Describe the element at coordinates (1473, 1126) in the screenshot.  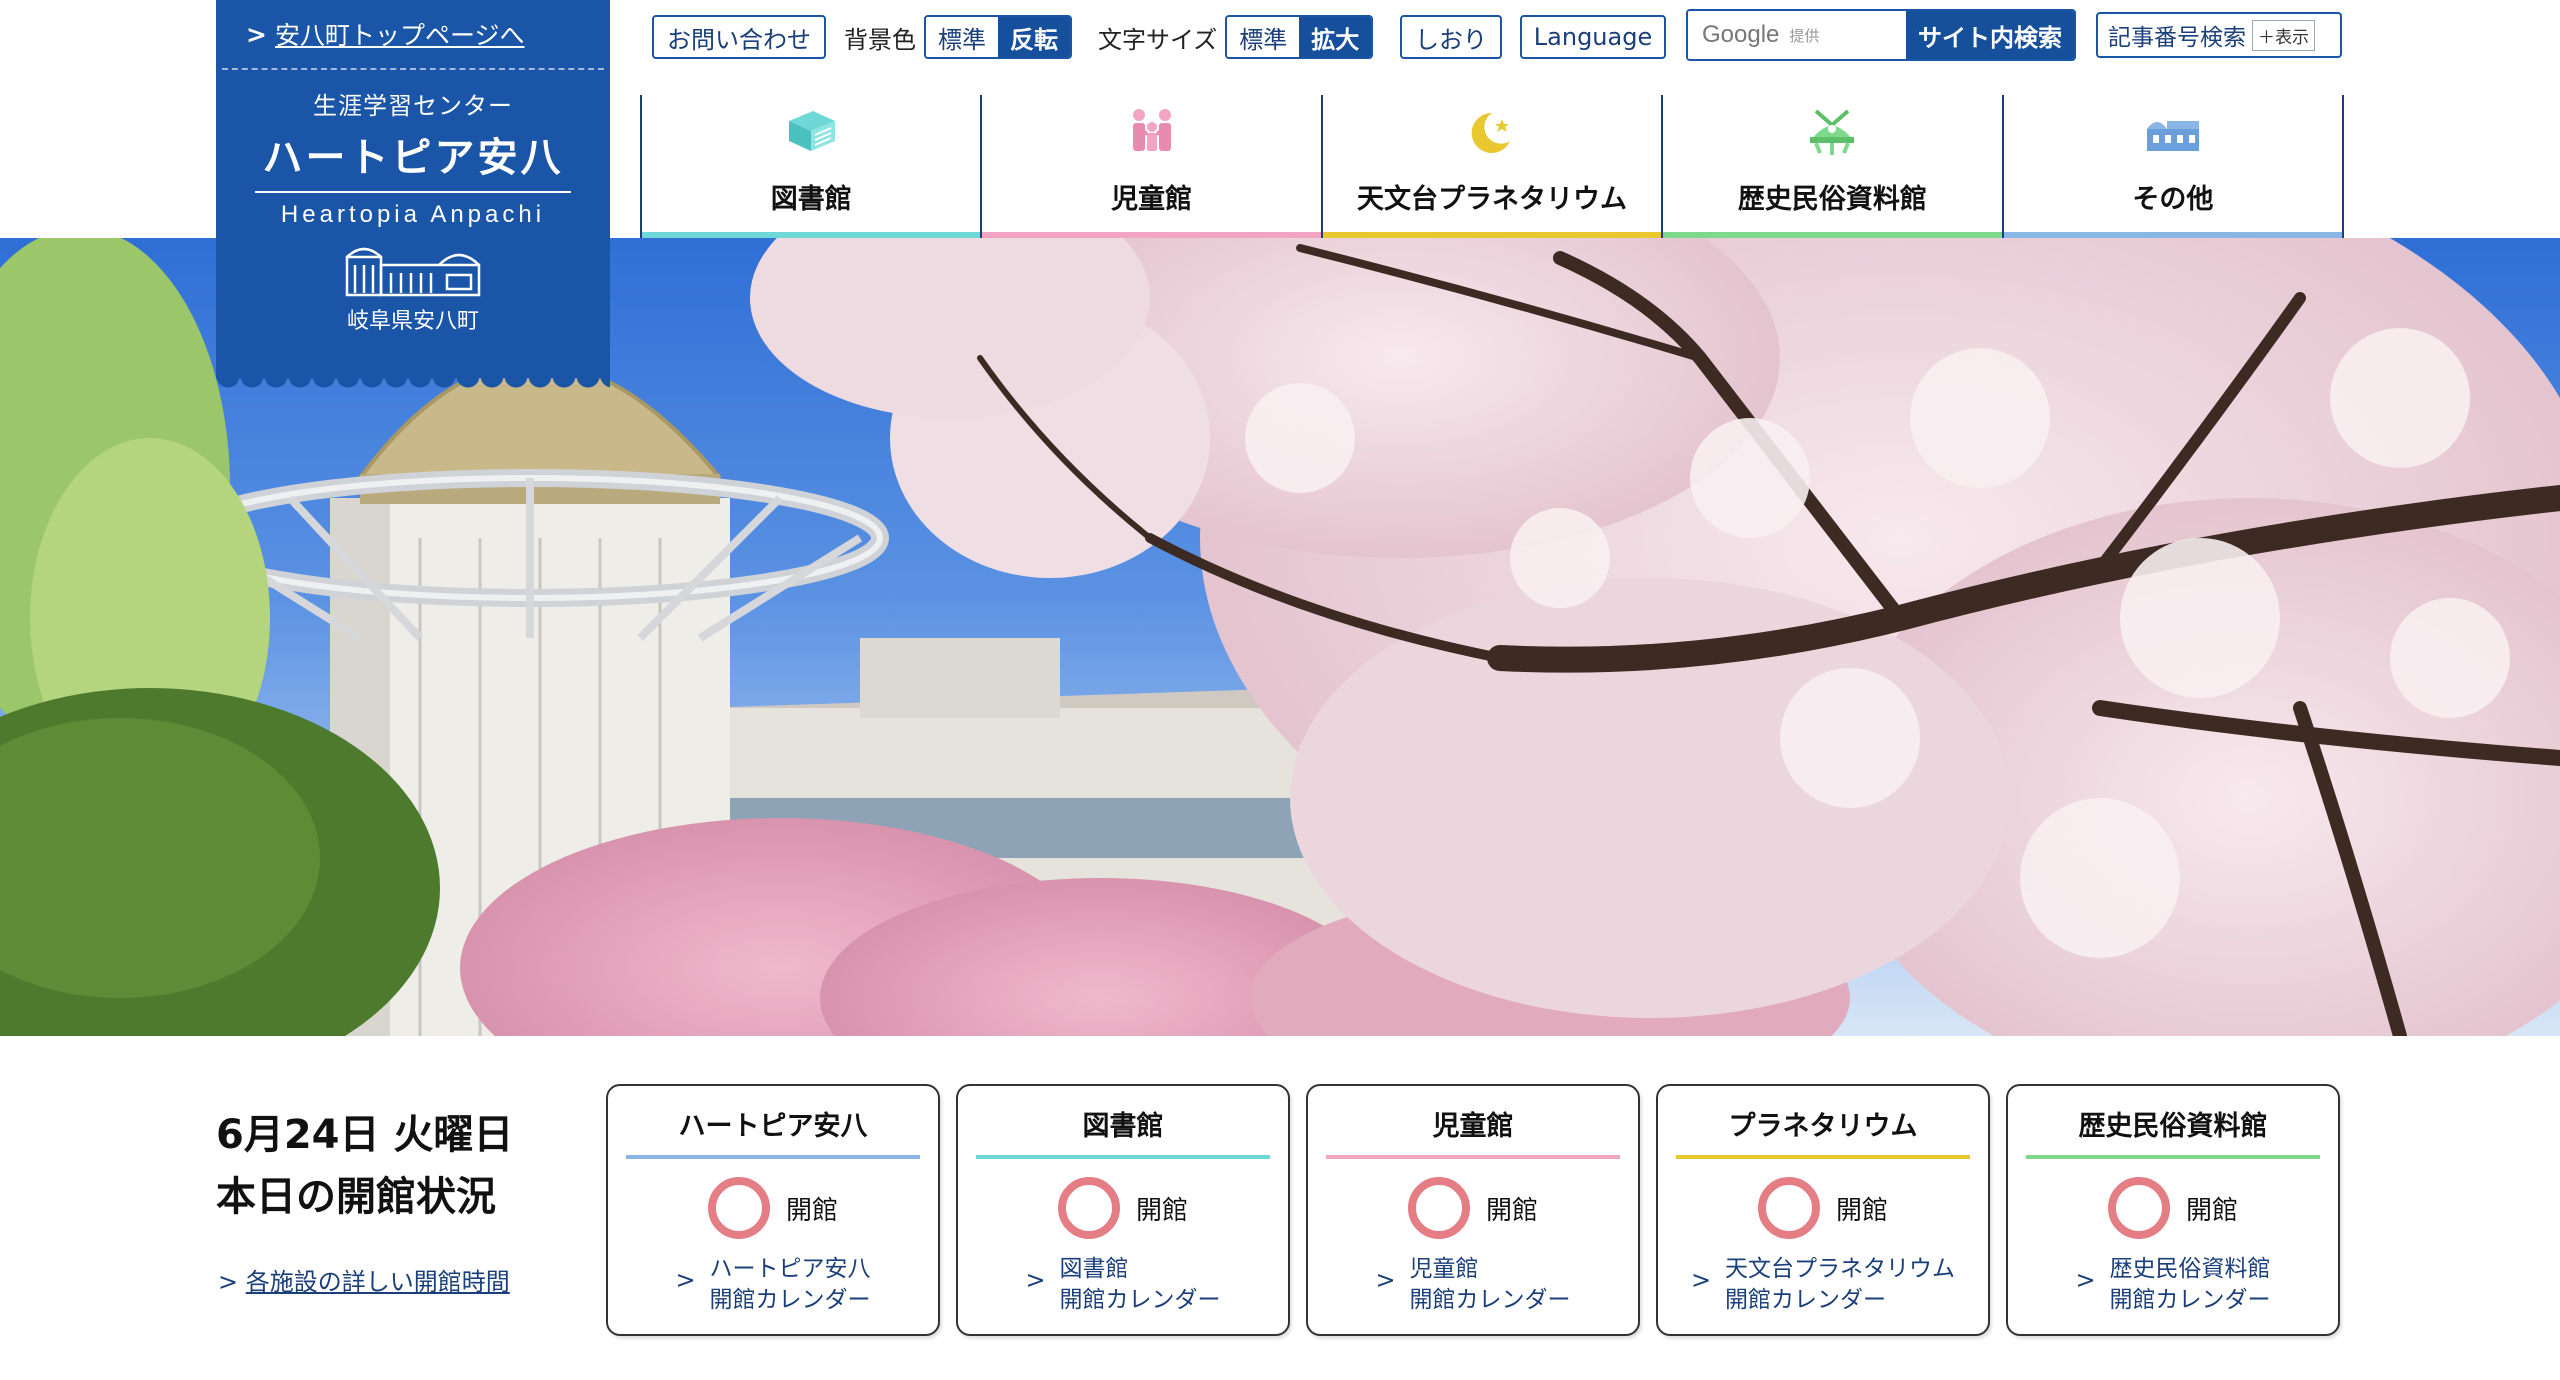
I see `card-title: 児童館` at that location.